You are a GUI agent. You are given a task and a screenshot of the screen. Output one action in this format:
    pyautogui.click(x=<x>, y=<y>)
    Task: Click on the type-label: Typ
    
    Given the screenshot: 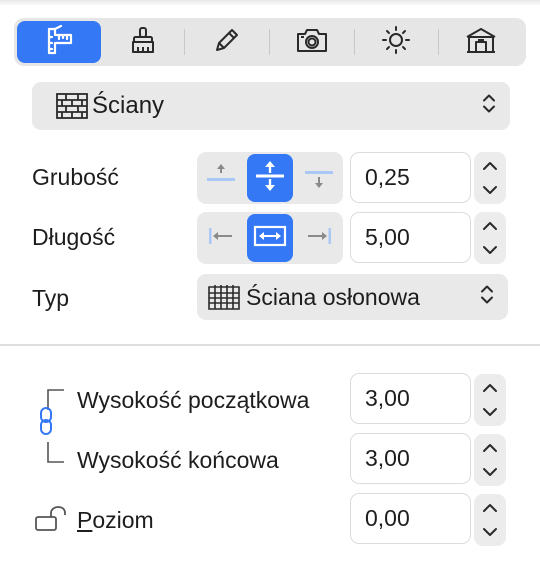 What is the action you would take?
    pyautogui.click(x=51, y=298)
    